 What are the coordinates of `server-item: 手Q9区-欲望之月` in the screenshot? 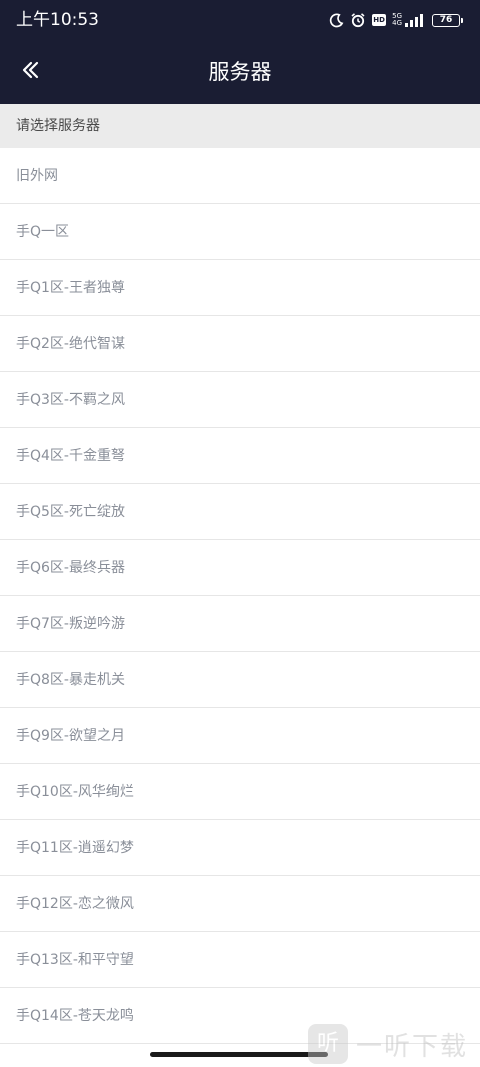 It's located at (240, 736).